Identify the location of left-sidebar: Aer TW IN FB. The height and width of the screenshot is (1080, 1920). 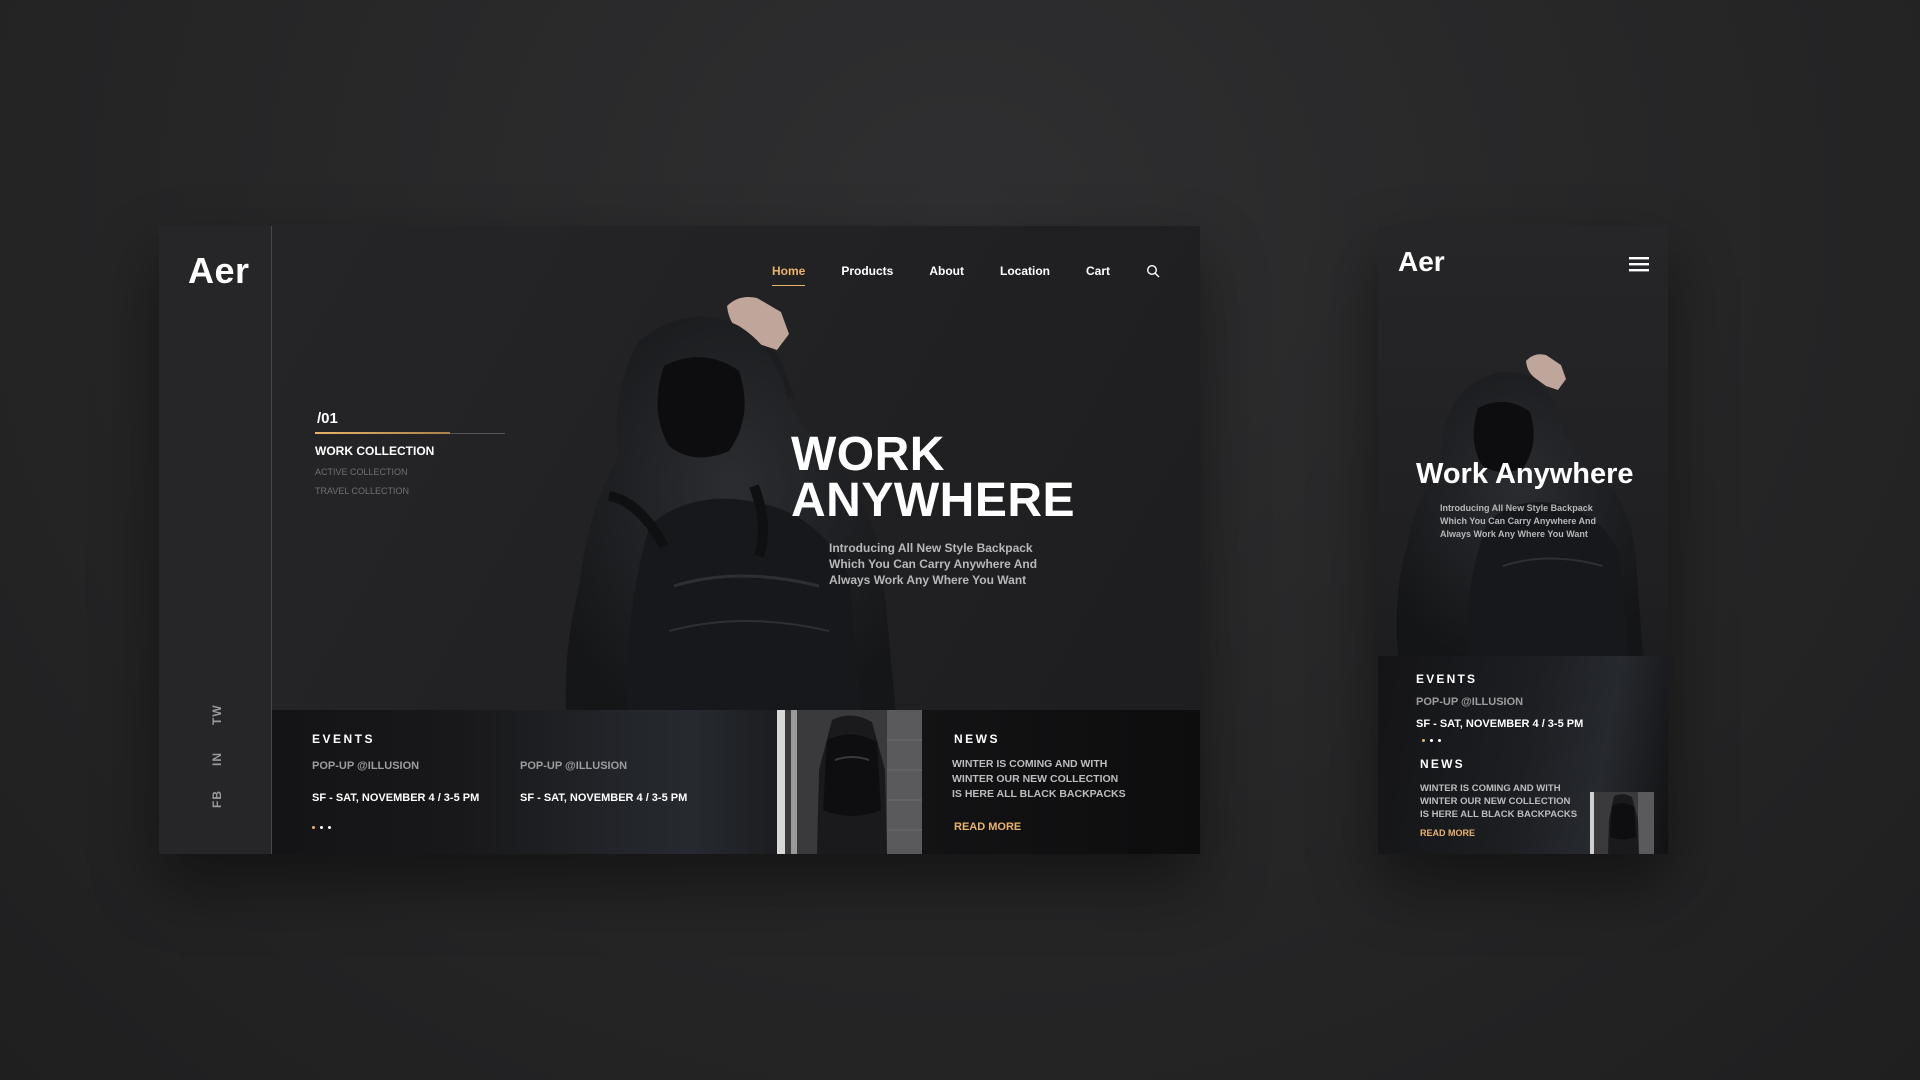
(215, 540).